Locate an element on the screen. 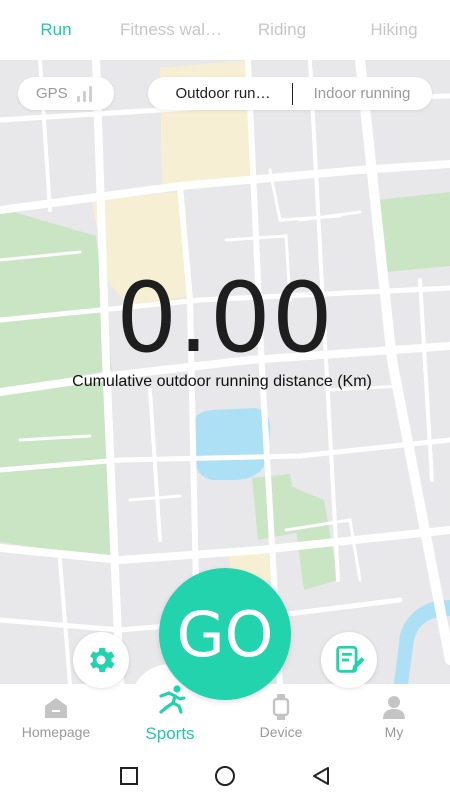  settings-button is located at coordinates (101, 660).